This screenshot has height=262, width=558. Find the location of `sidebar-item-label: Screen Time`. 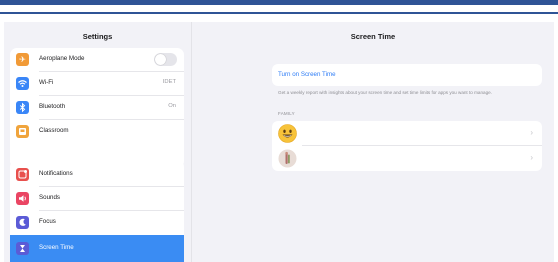

sidebar-item-label: Screen Time is located at coordinates (56, 247).